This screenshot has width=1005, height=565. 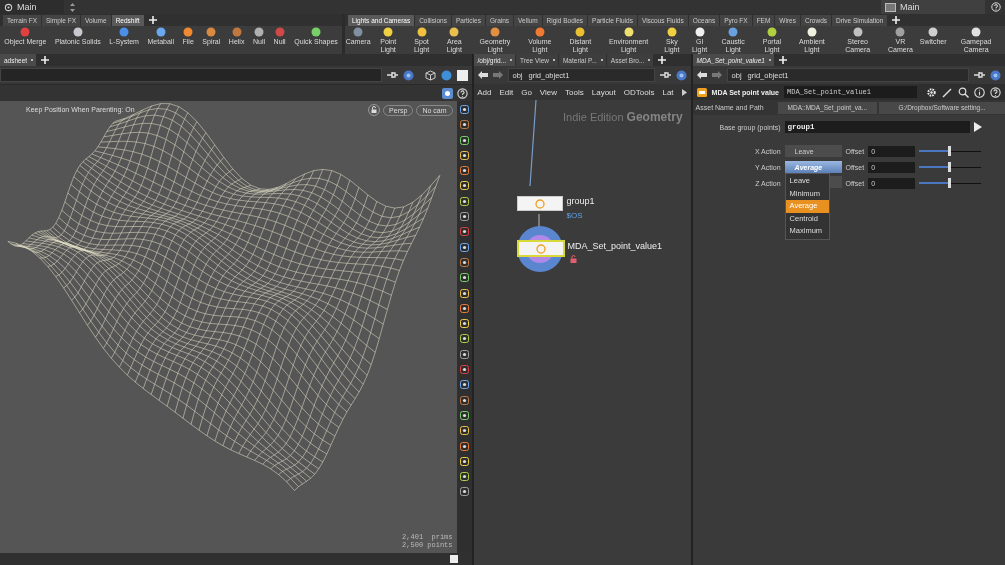 What do you see at coordinates (506, 92) in the screenshot?
I see `menu-item: Edit` at bounding box center [506, 92].